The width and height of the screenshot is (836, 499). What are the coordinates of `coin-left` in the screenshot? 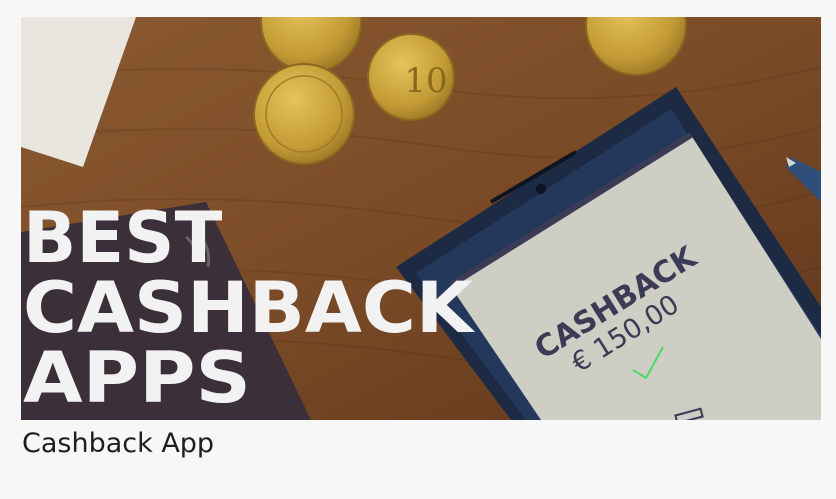 It's located at (304, 114).